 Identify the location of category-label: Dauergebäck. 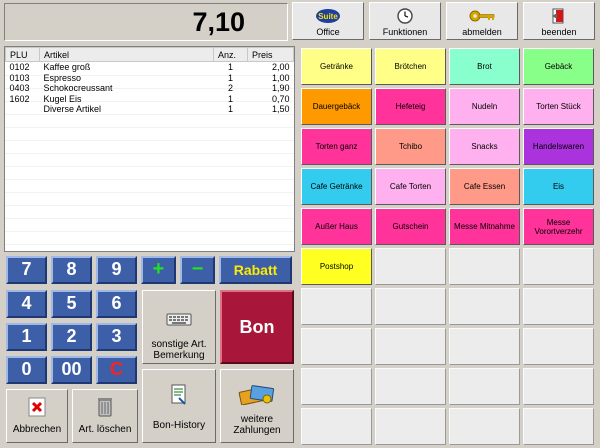
(336, 106).